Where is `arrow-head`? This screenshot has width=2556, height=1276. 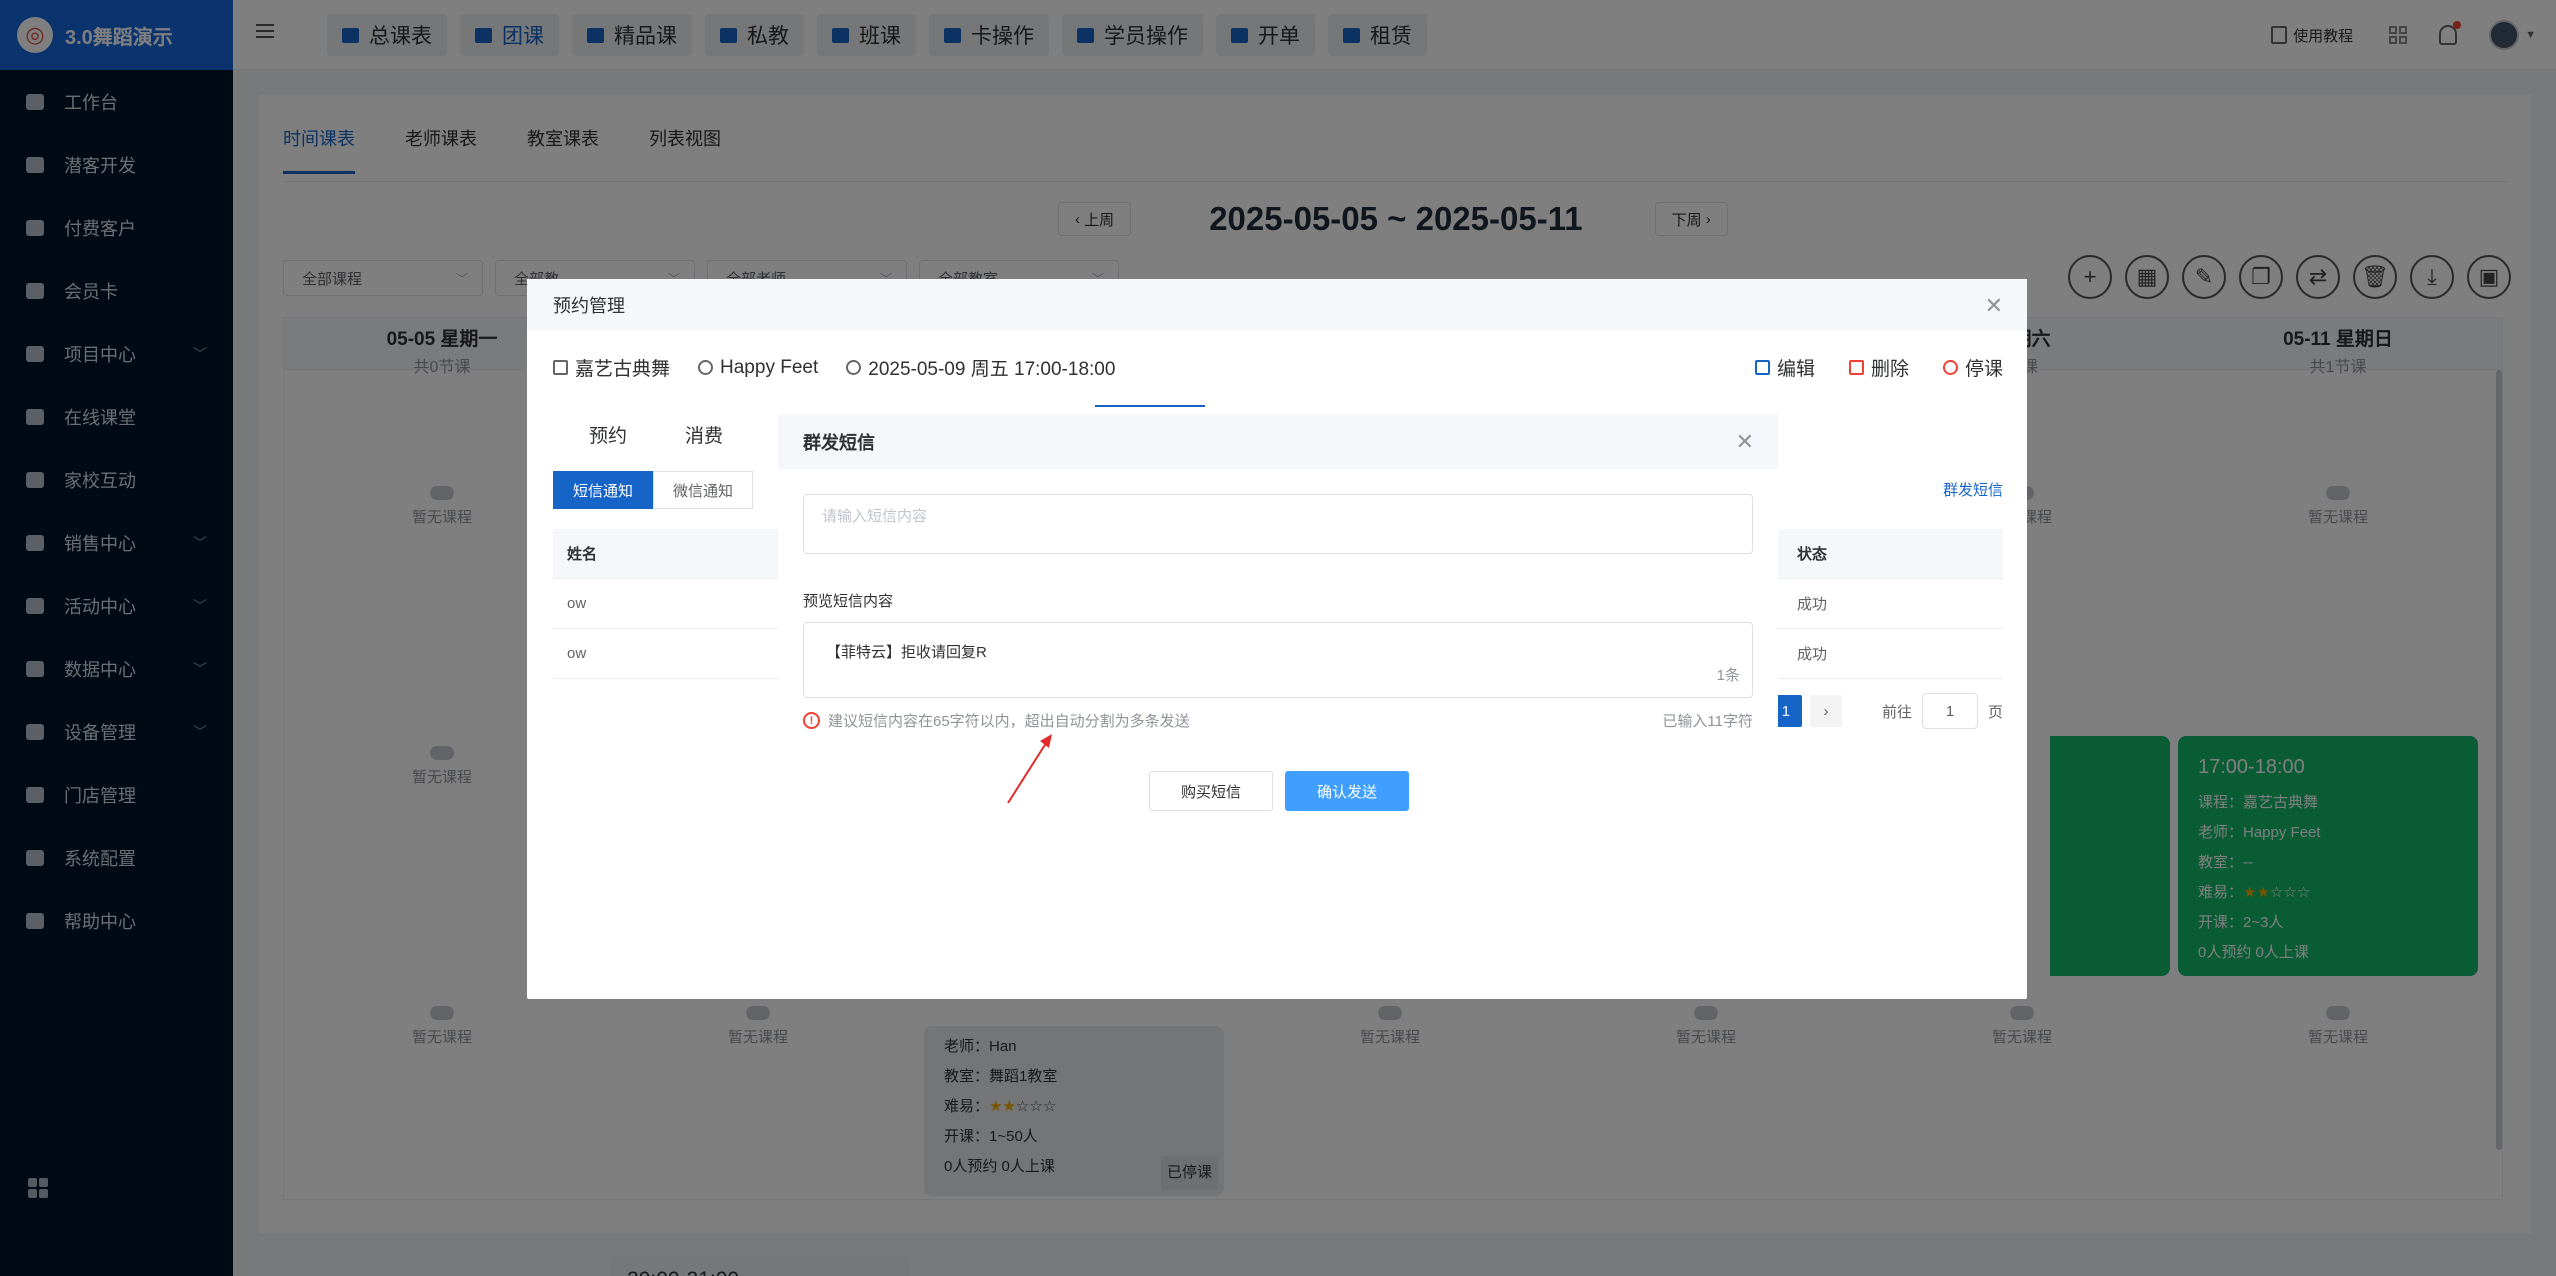 arrow-head is located at coordinates (1046, 741).